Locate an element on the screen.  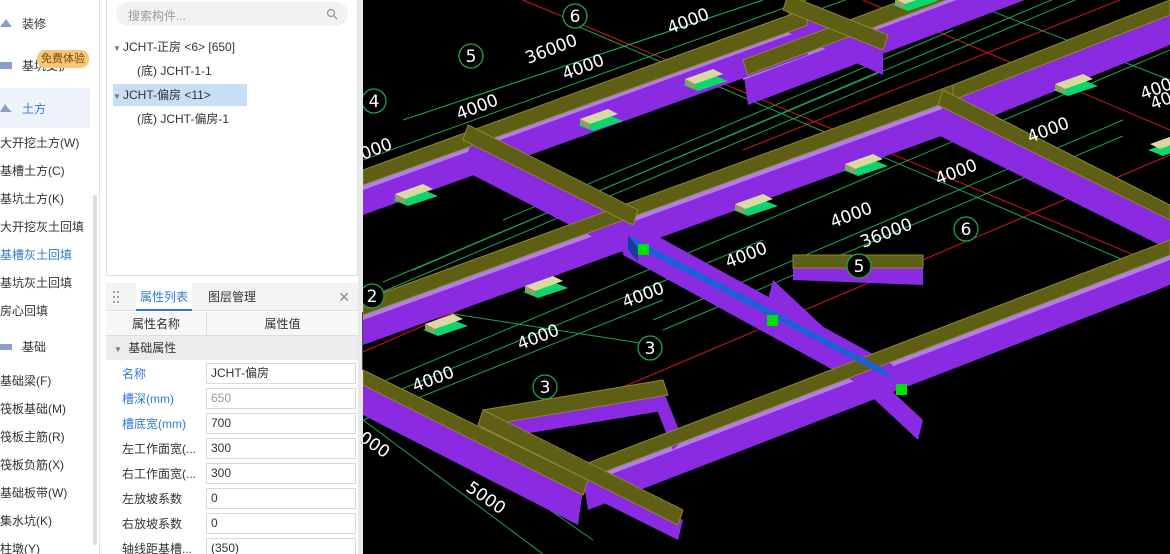
property-name: 名称 is located at coordinates (134, 374).